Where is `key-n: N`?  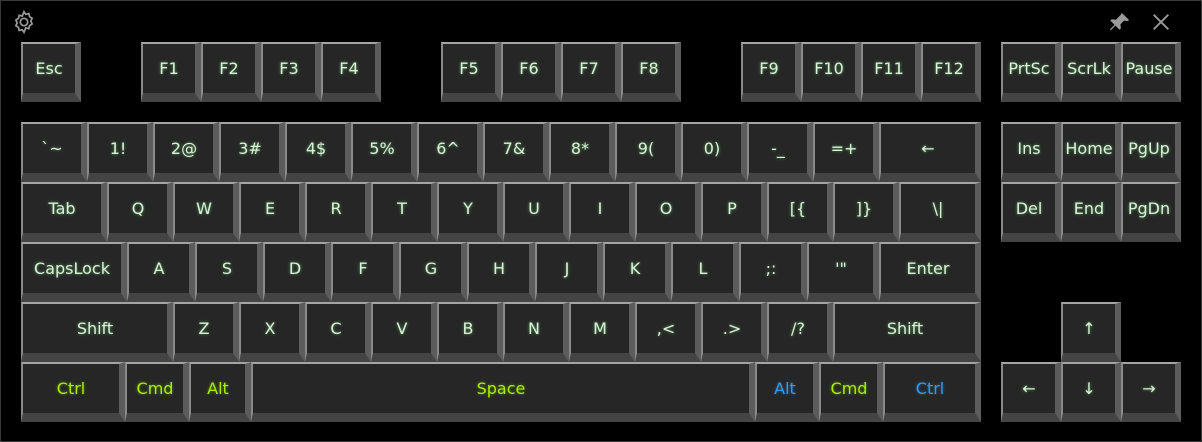 key-n: N is located at coordinates (536, 332).